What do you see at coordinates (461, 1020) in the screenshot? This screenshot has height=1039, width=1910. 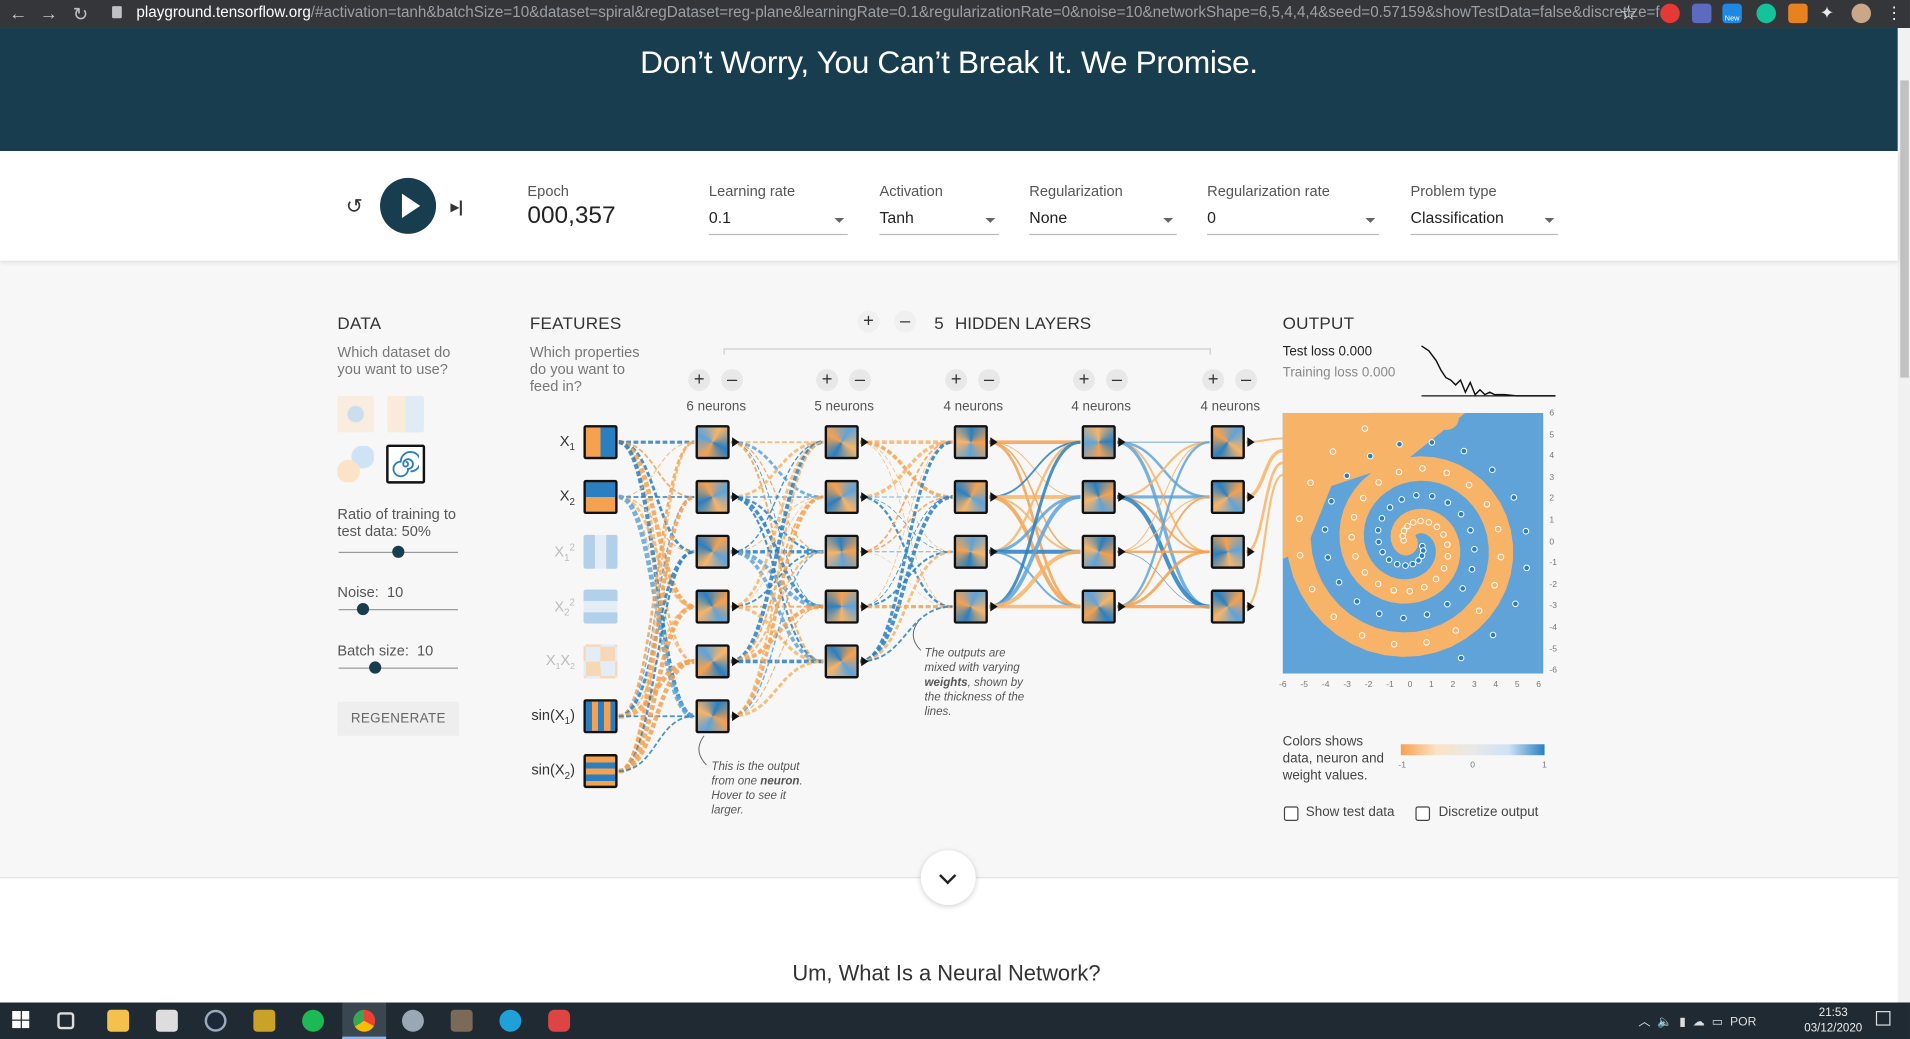 I see `game-icon` at bounding box center [461, 1020].